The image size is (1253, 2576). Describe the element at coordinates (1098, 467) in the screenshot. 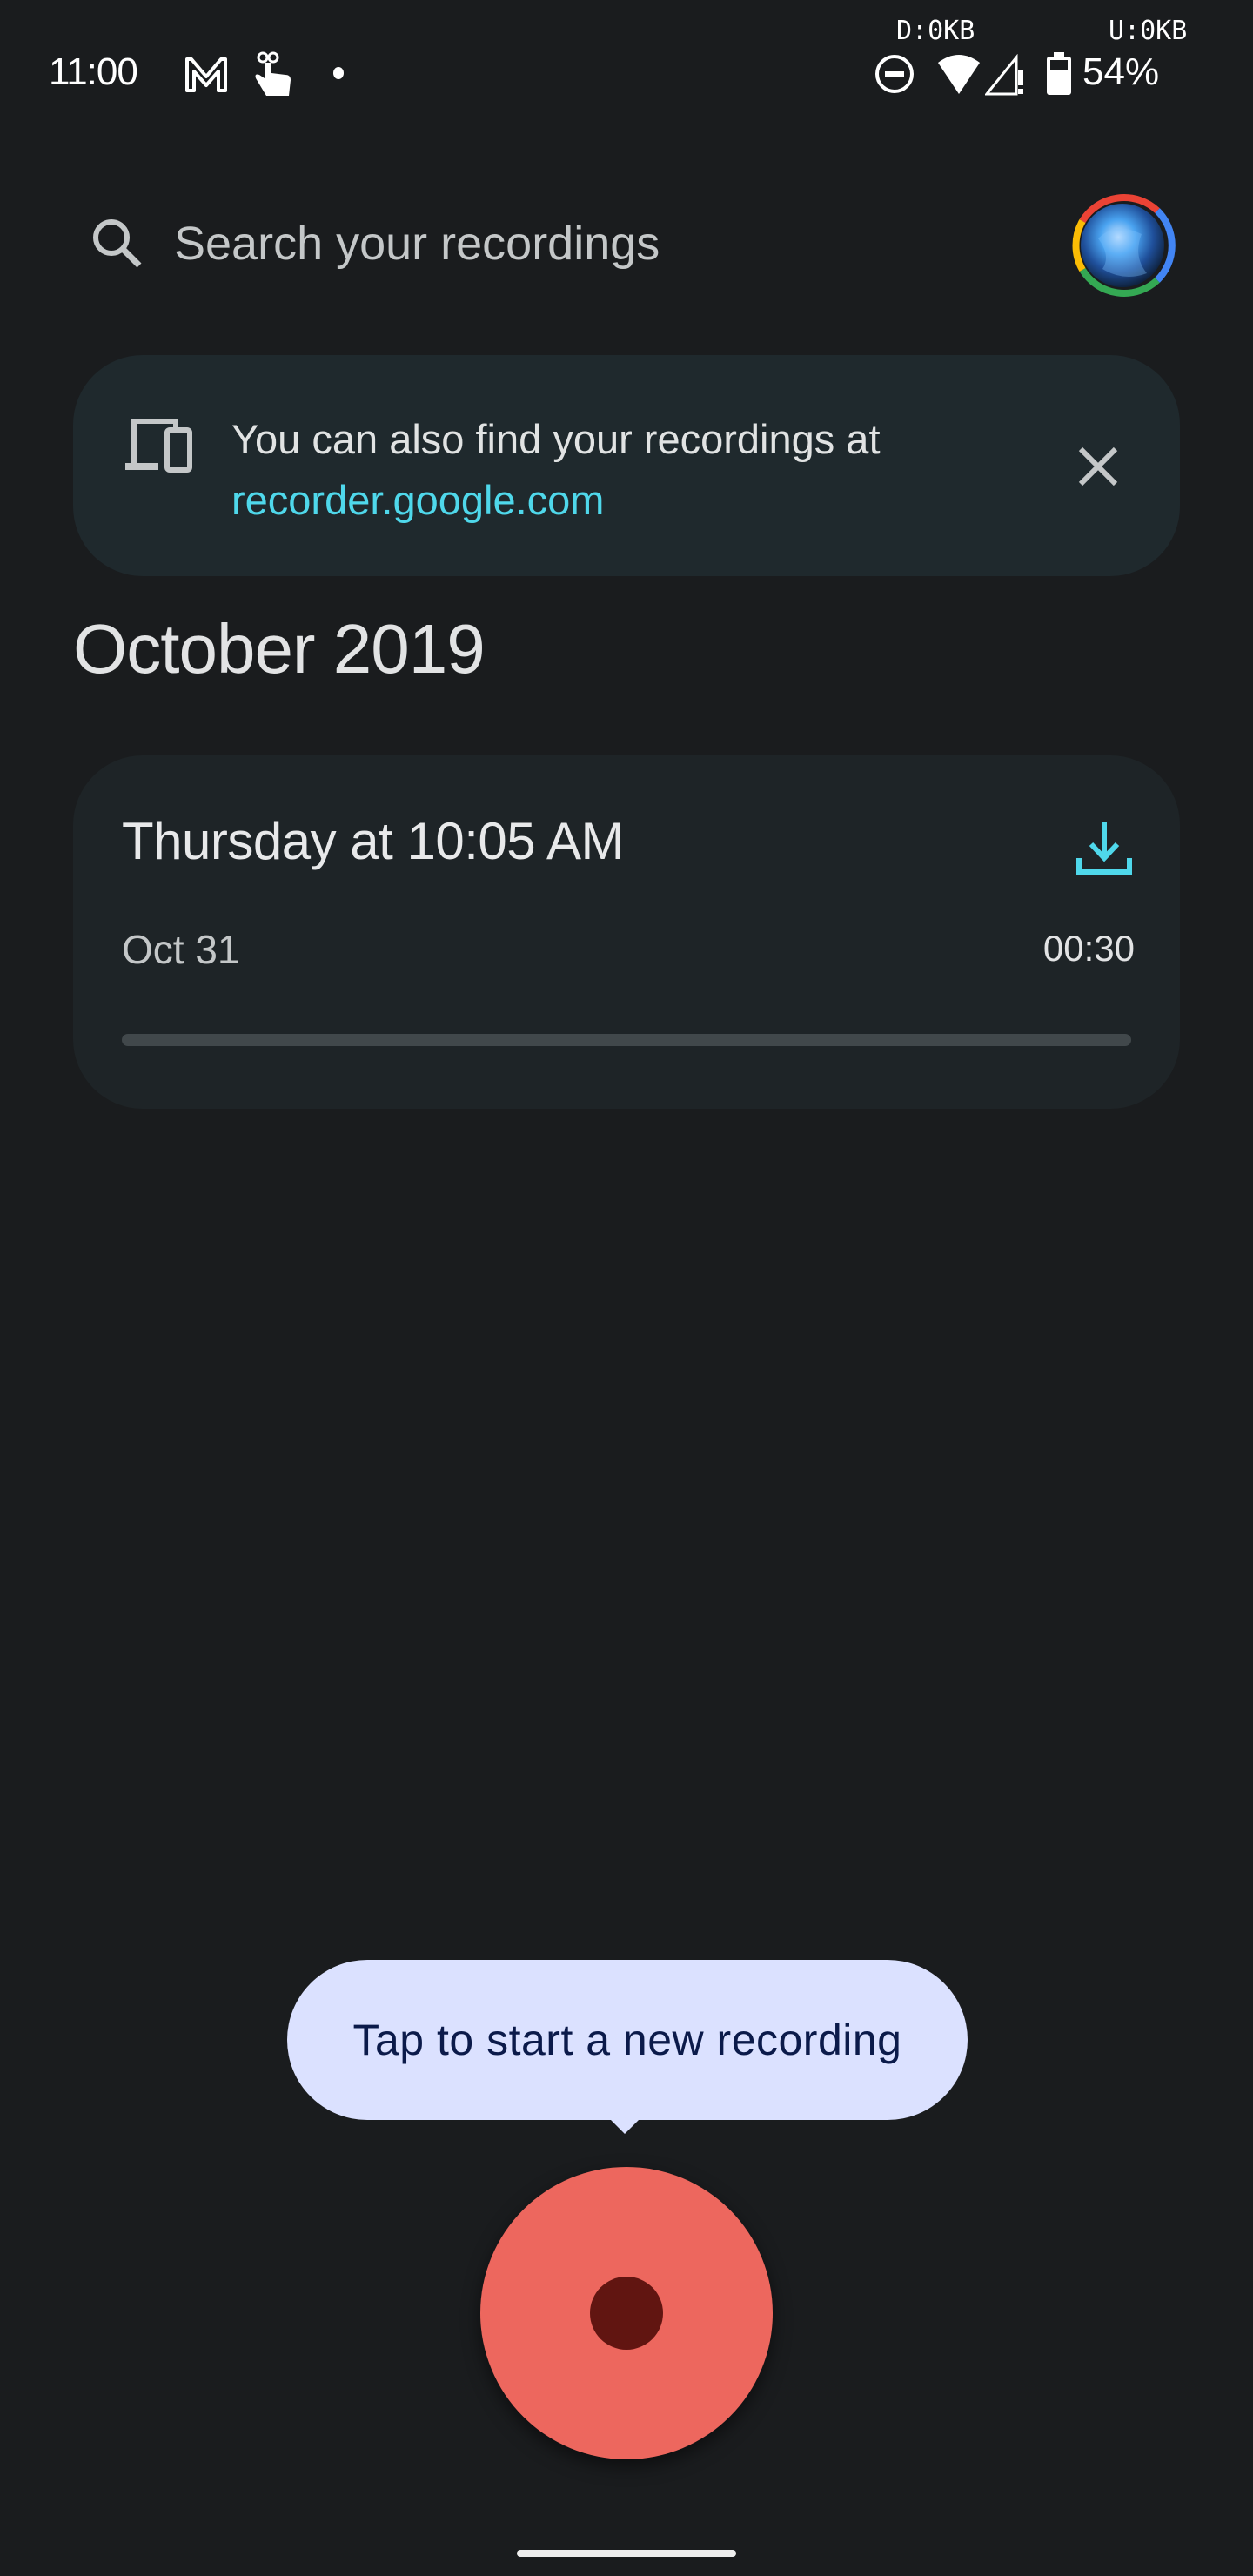

I see `close-icon` at that location.